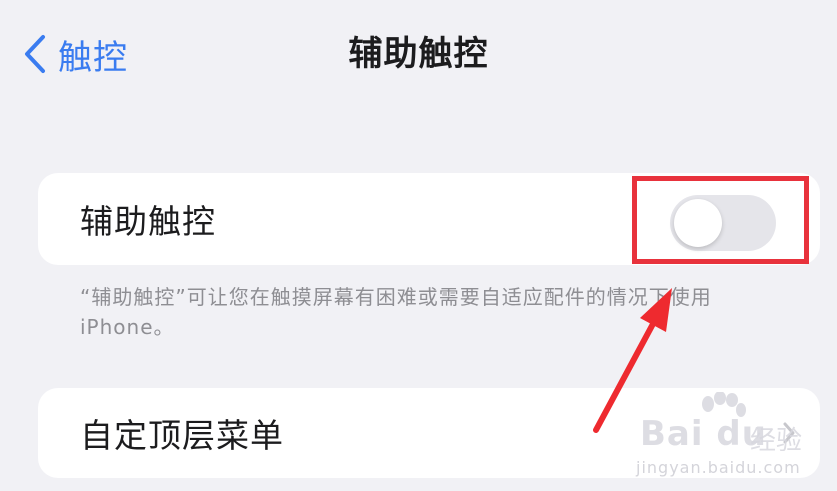 The height and width of the screenshot is (491, 837). I want to click on assistive-touch-footnote: “辅助触控”可让您在触摸屏幕有困难或需要自适应配件的情况下使用 iPhone。, so click(396, 312).